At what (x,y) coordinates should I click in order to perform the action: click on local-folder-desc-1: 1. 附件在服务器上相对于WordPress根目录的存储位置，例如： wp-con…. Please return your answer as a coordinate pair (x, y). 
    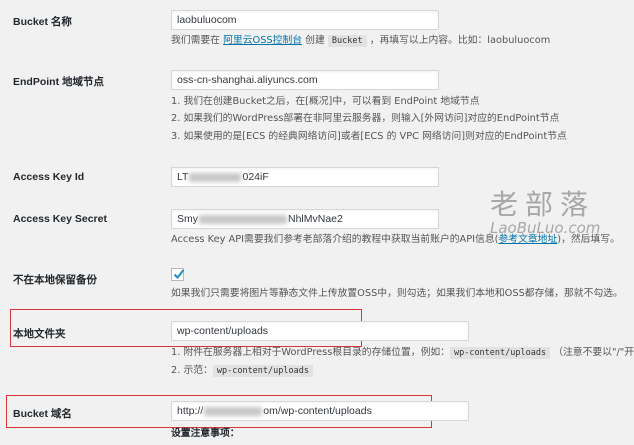
    Looking at the image, I should click on (402, 353).